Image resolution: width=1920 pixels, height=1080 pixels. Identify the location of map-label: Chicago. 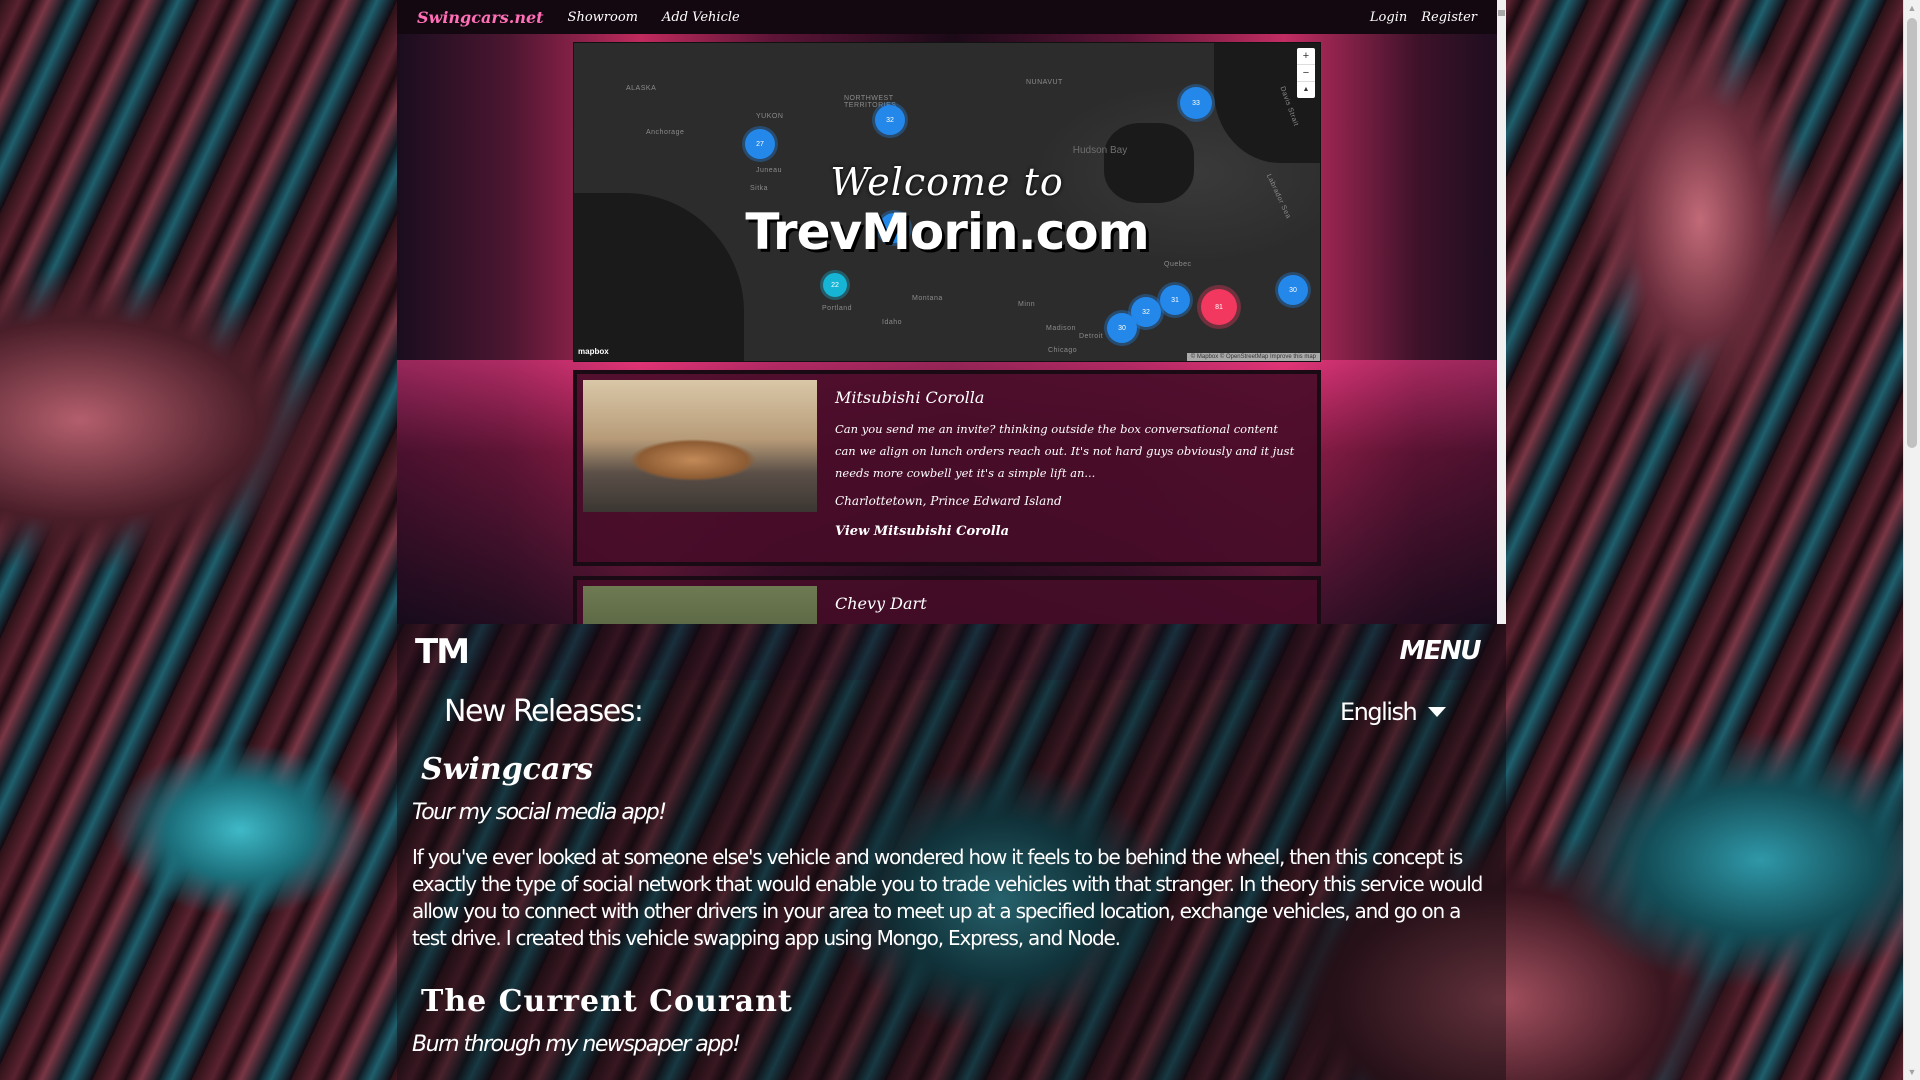
(1063, 350).